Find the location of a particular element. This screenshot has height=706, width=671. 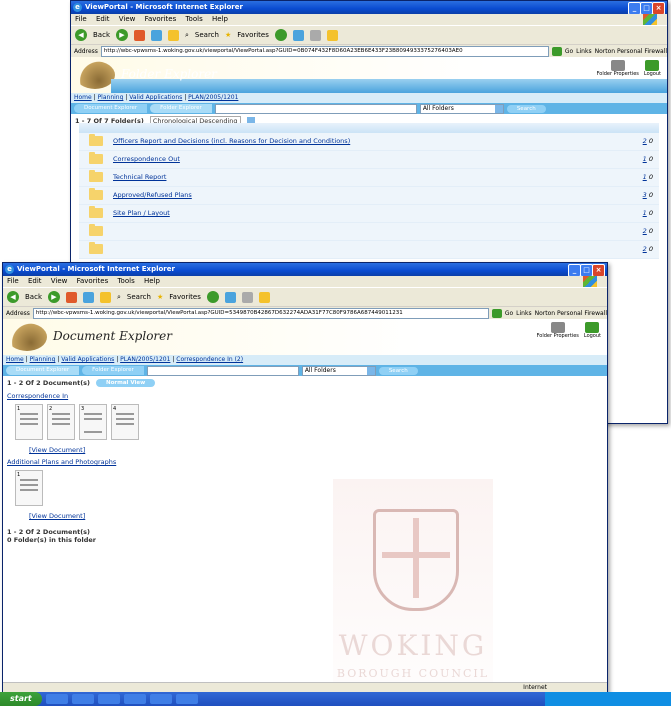

search-label: Search is located at coordinates (139, 297).